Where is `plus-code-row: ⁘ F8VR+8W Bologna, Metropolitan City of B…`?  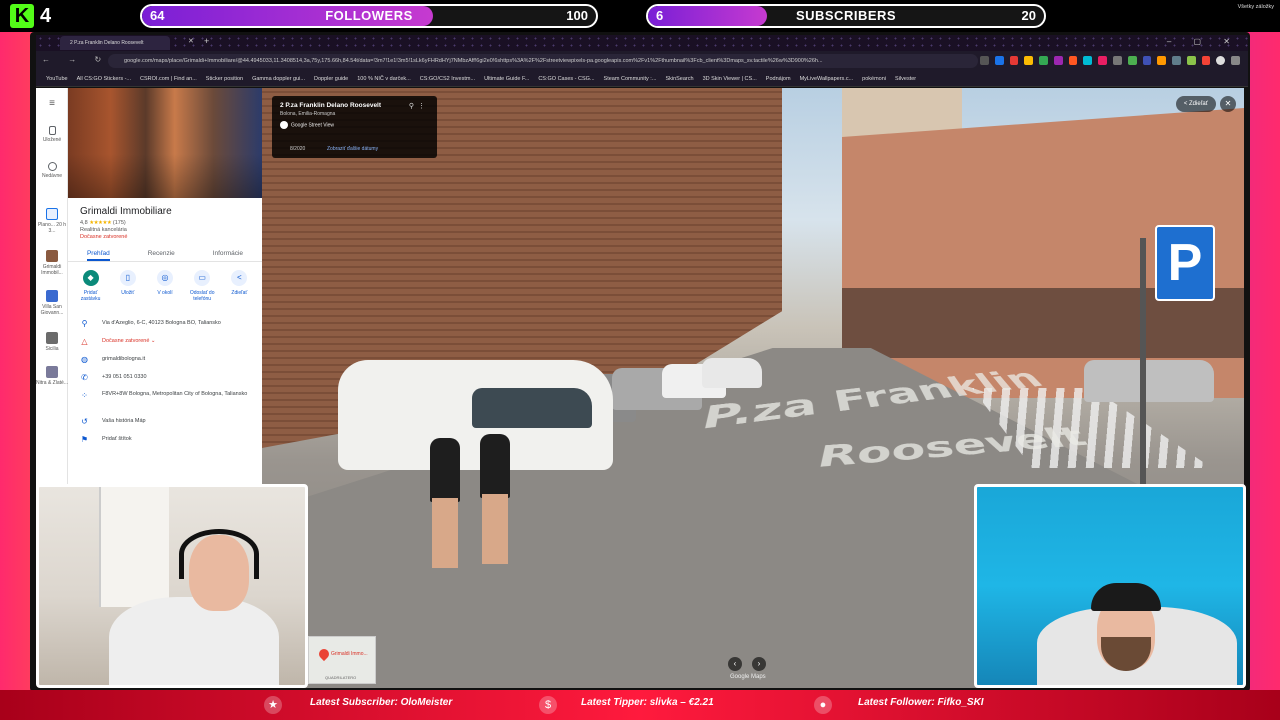
plus-code-row: ⁘ F8VR+8W Bologna, Metropolitan City of B… is located at coordinates (165, 399).